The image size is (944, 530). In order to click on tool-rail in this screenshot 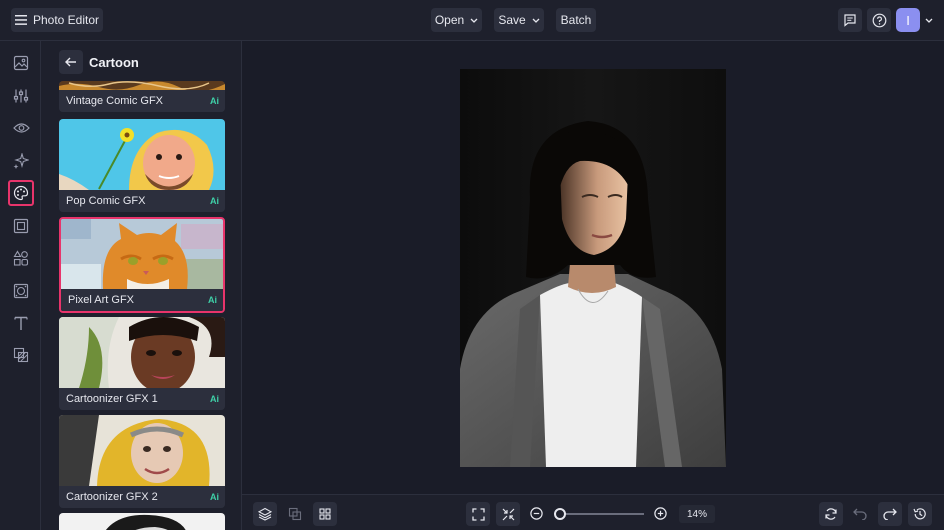, I will do `click(20, 285)`.